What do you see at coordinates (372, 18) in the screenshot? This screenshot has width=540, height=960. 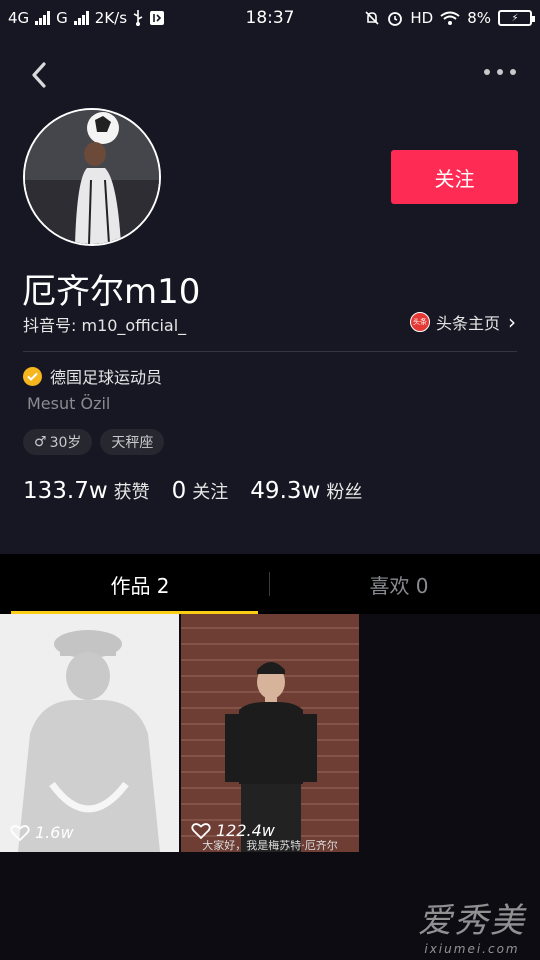 I see `mute-icon` at bounding box center [372, 18].